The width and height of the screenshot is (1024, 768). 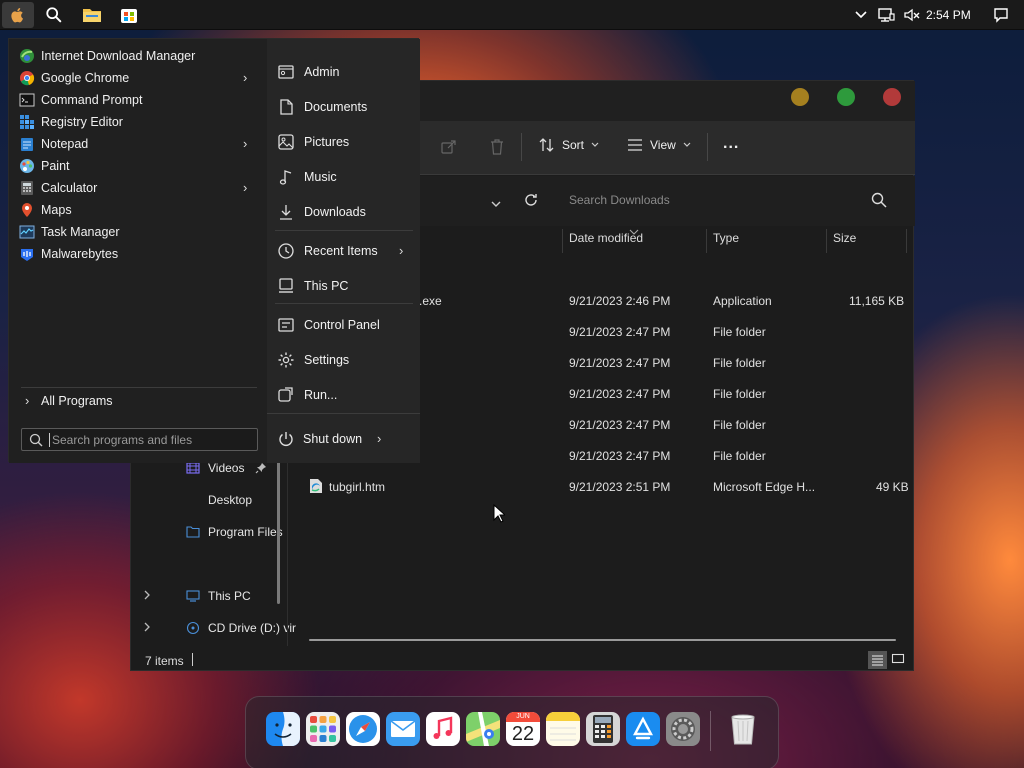 I want to click on notepad-icon, so click(x=27, y=144).